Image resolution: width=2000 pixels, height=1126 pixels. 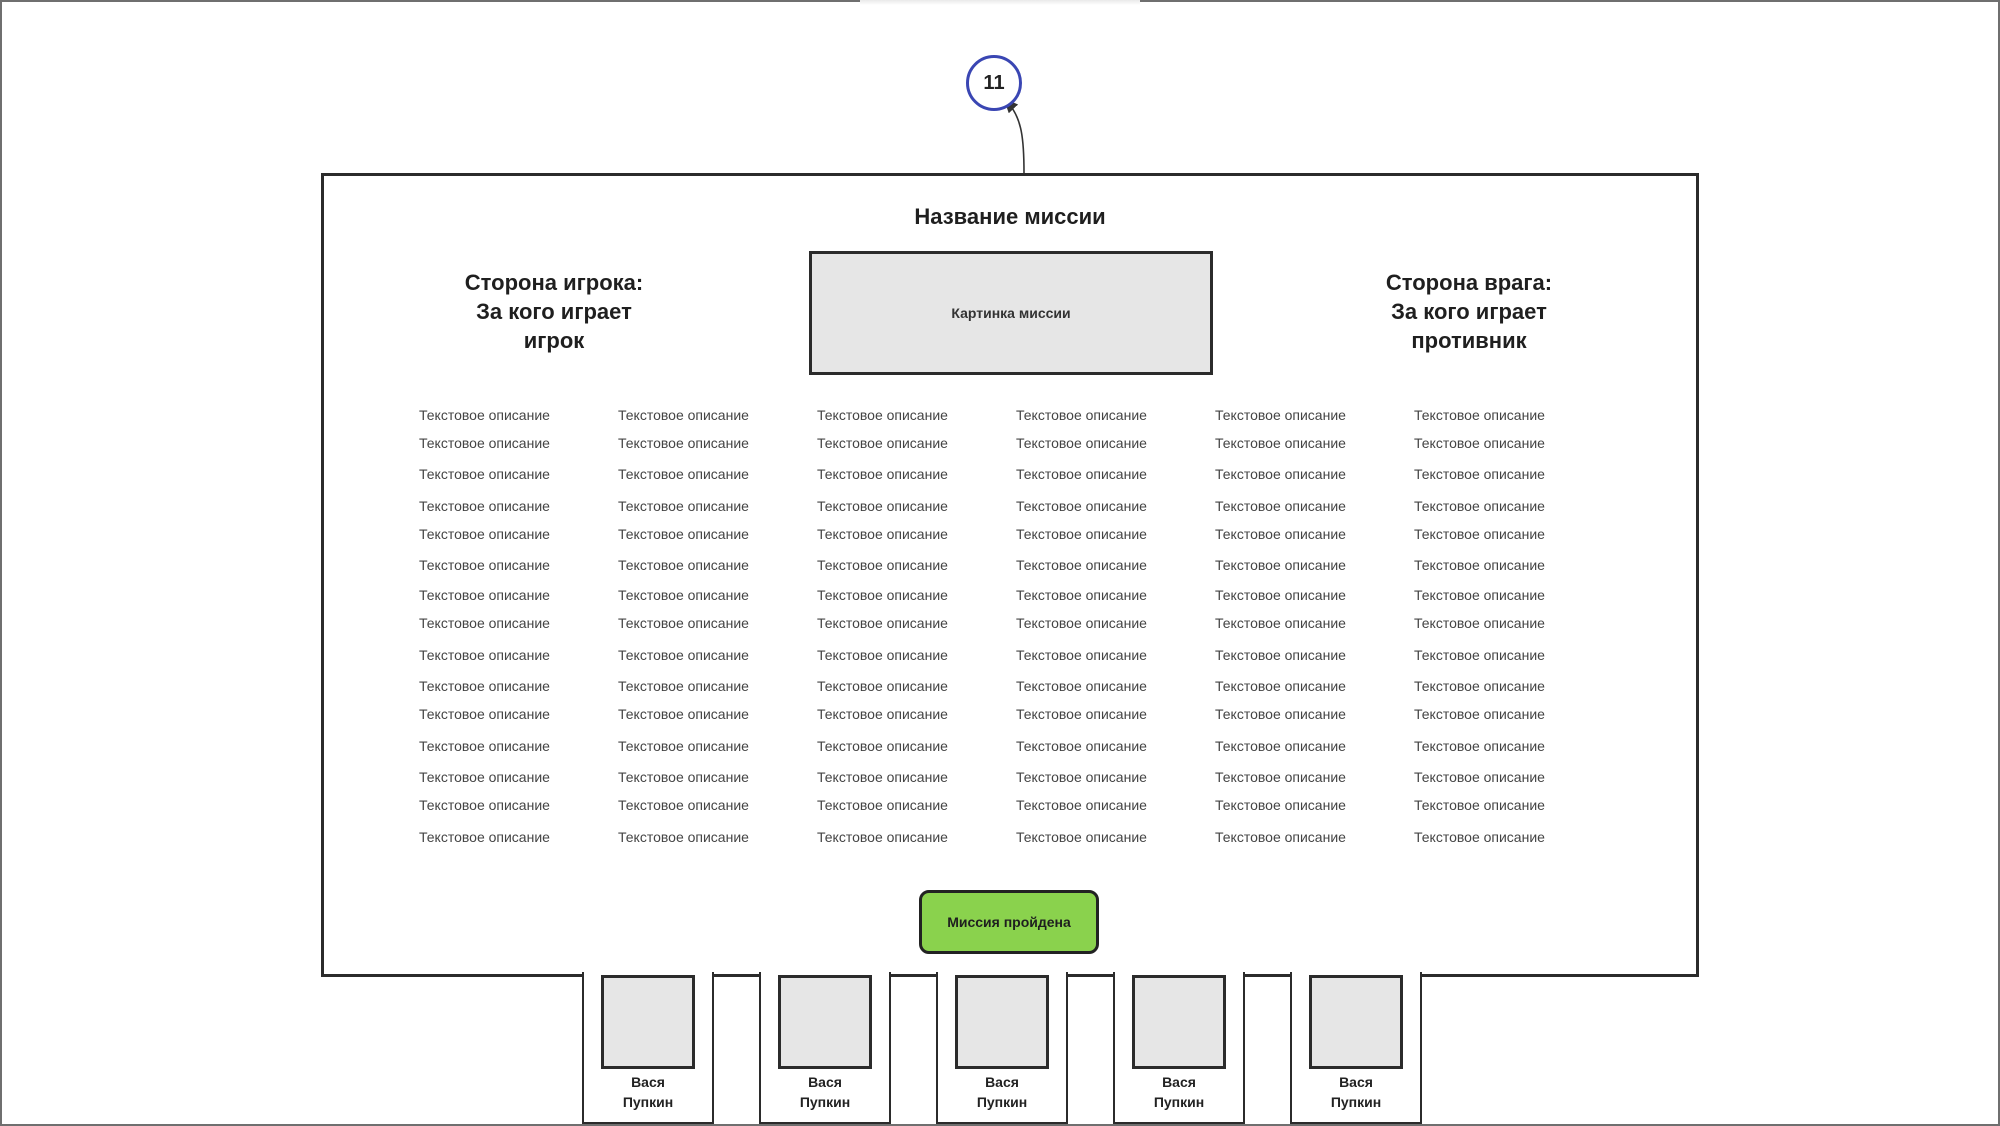 What do you see at coordinates (1010, 216) in the screenshot?
I see `mission-title: Название миссии` at bounding box center [1010, 216].